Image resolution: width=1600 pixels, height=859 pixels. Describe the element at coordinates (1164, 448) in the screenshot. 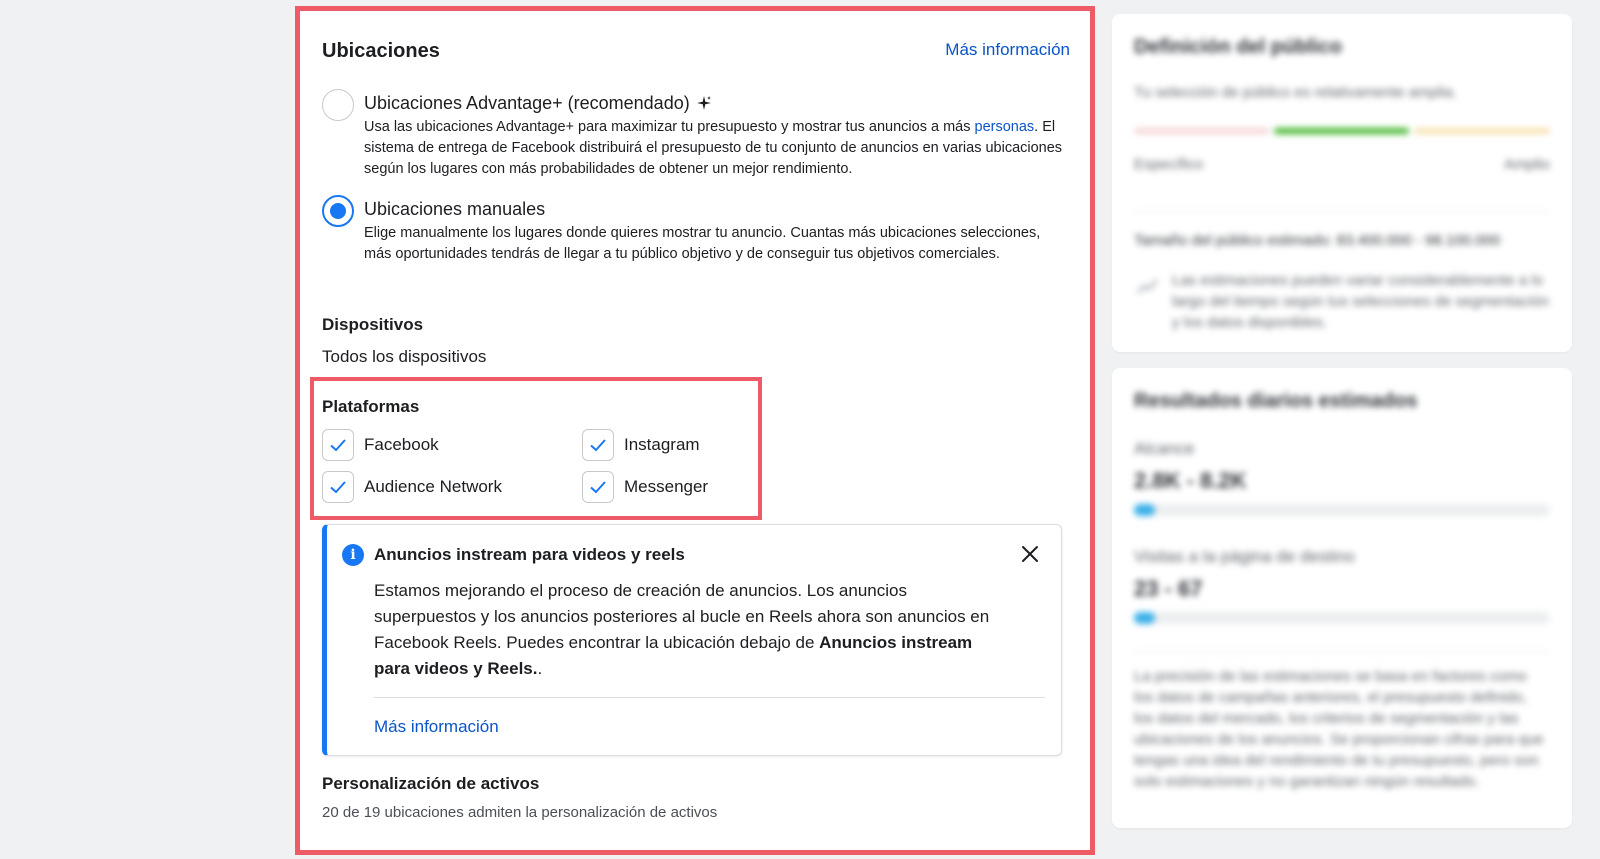

I see `reach-label: Alcance` at that location.